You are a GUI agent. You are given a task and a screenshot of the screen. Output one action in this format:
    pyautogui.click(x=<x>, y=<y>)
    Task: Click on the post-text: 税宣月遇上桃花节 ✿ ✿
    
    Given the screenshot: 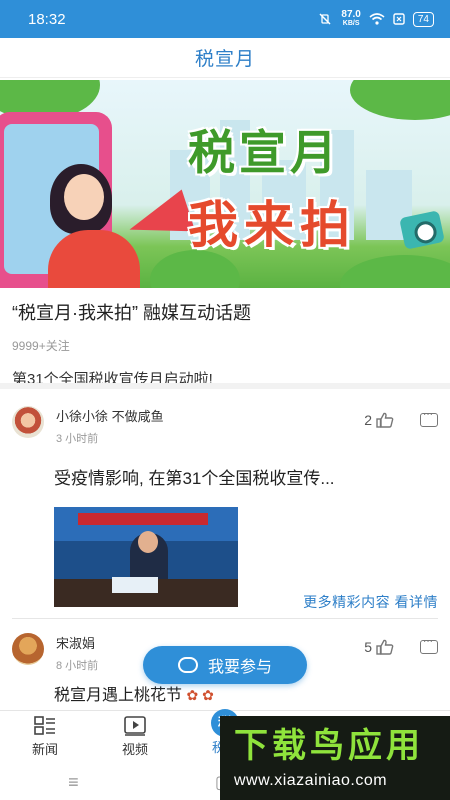 What is the action you would take?
    pyautogui.click(x=134, y=693)
    